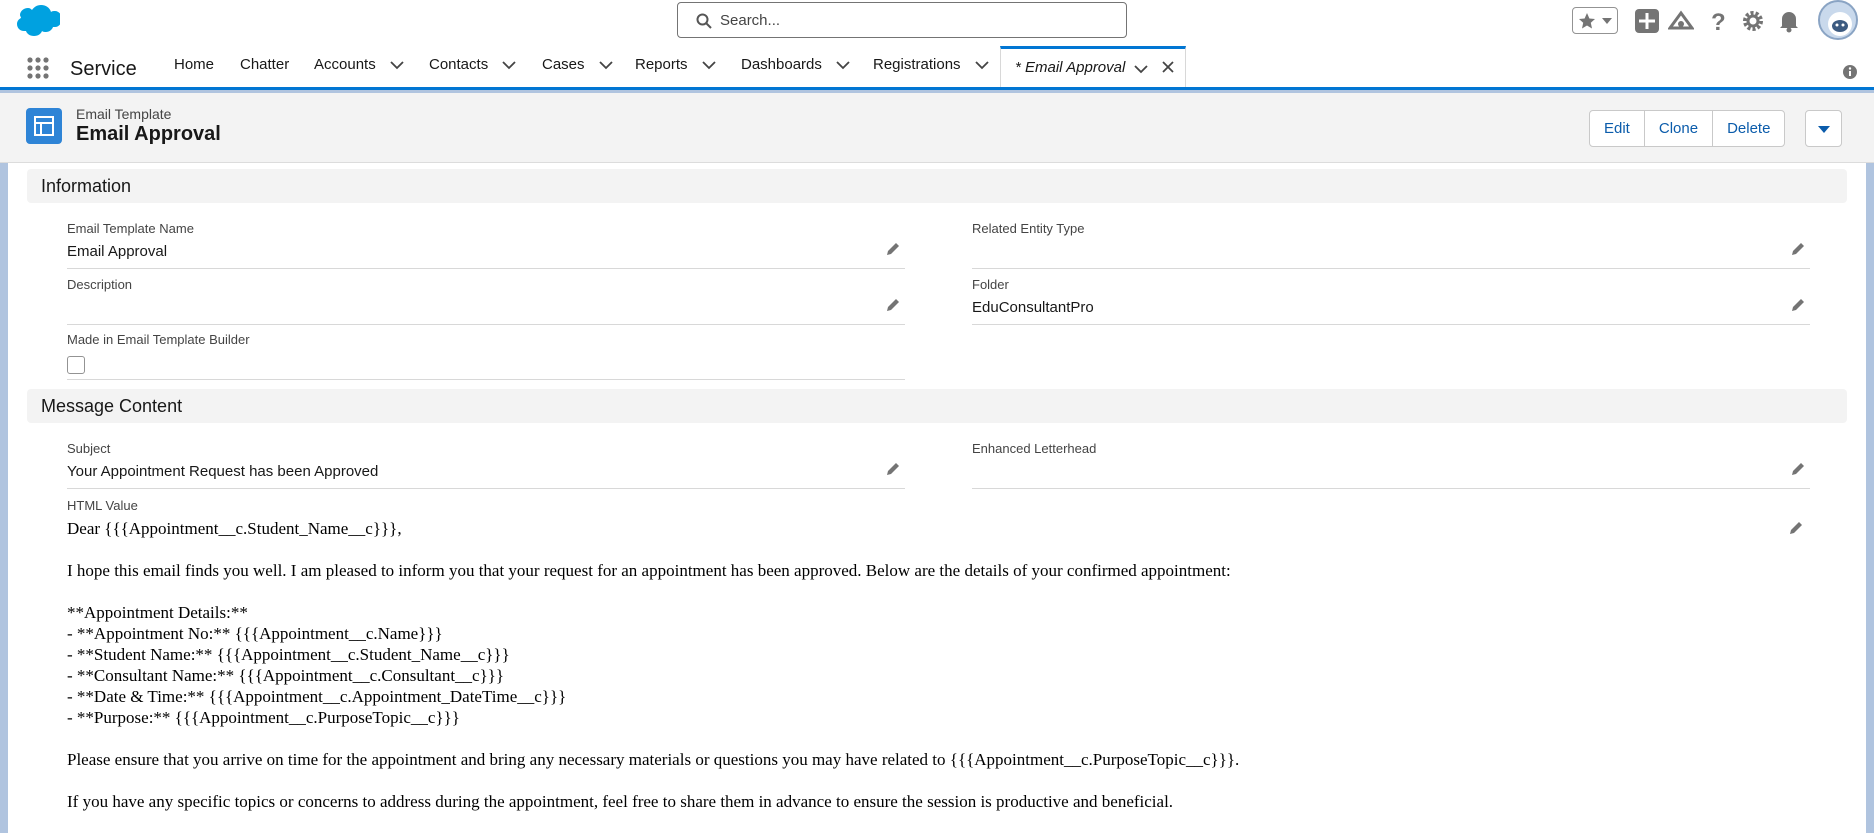 The image size is (1874, 833). What do you see at coordinates (486, 301) in the screenshot?
I see `field-description: Description` at bounding box center [486, 301].